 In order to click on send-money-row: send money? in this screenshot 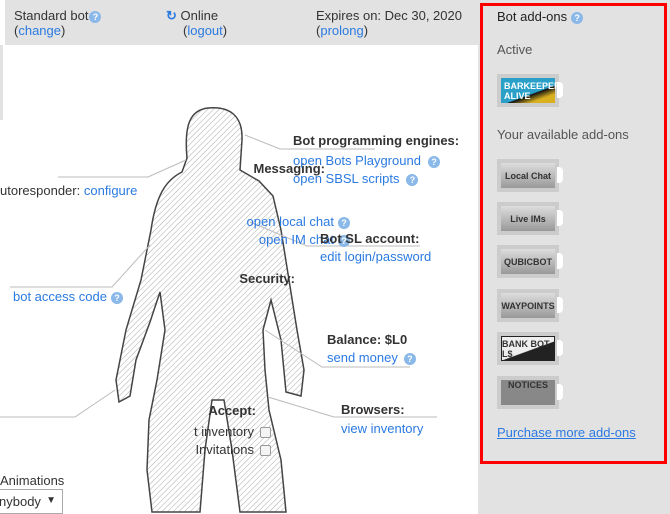, I will do `click(371, 357)`.